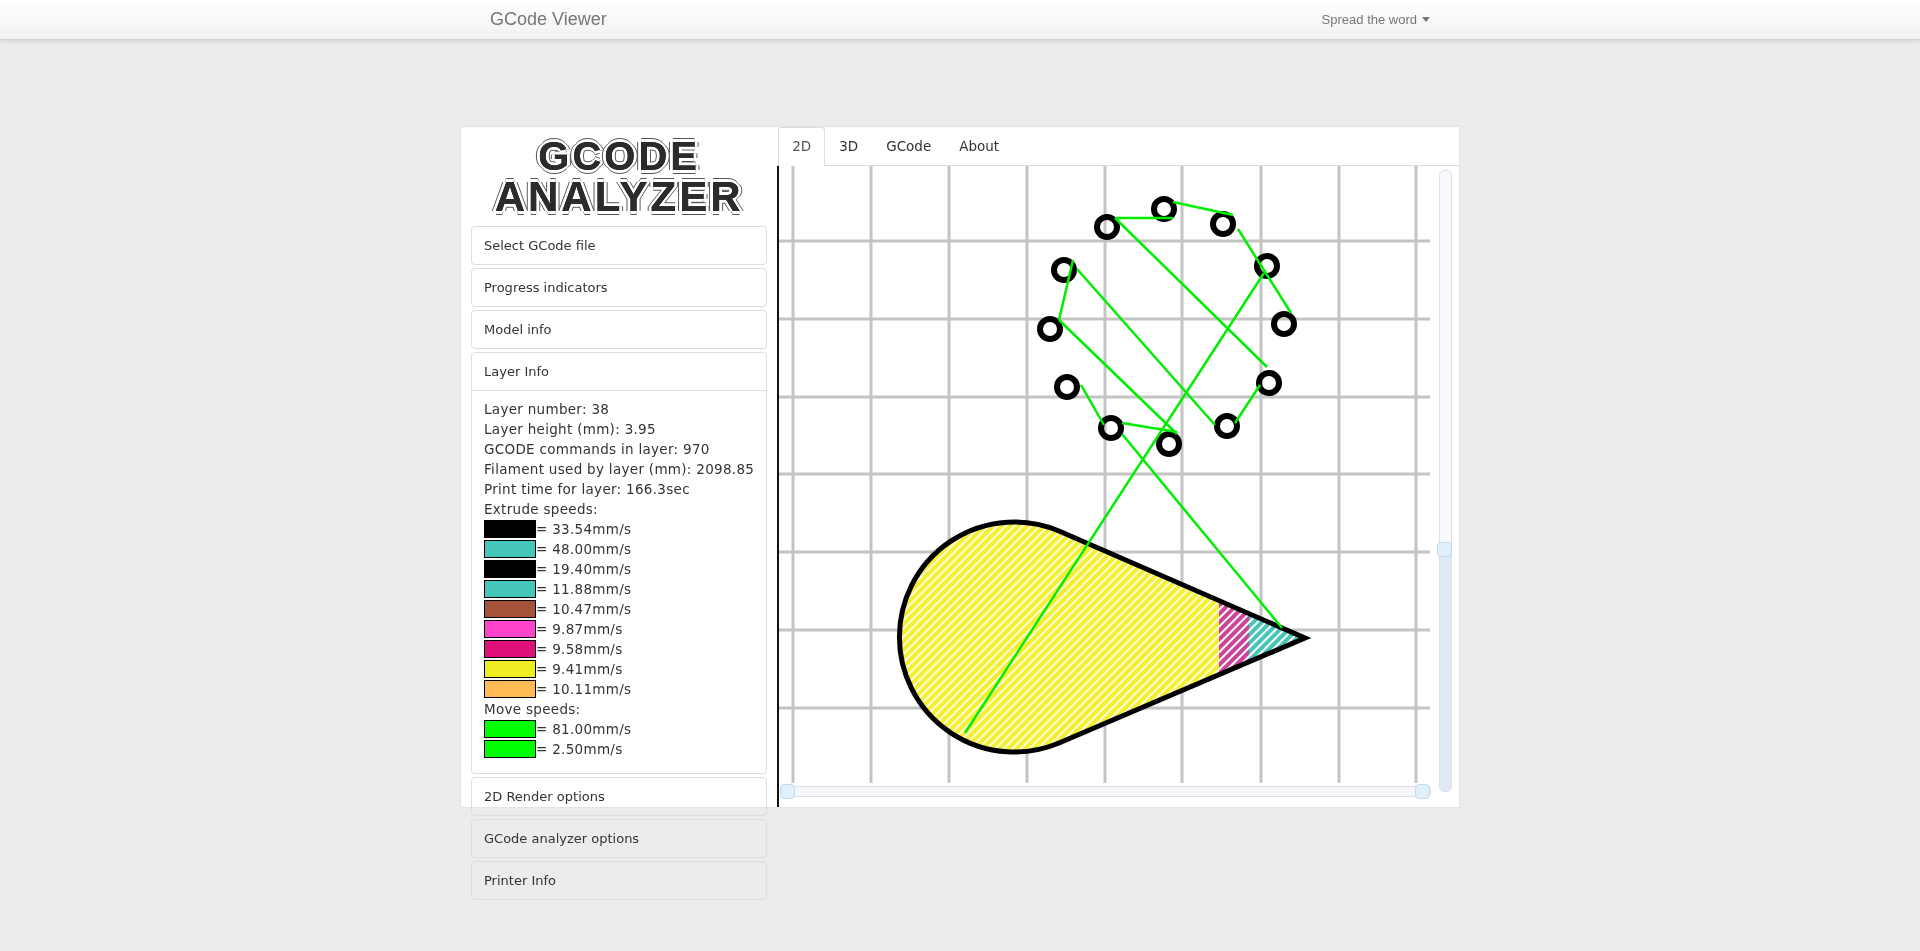  Describe the element at coordinates (1426, 19) in the screenshot. I see `caret-icon` at that location.